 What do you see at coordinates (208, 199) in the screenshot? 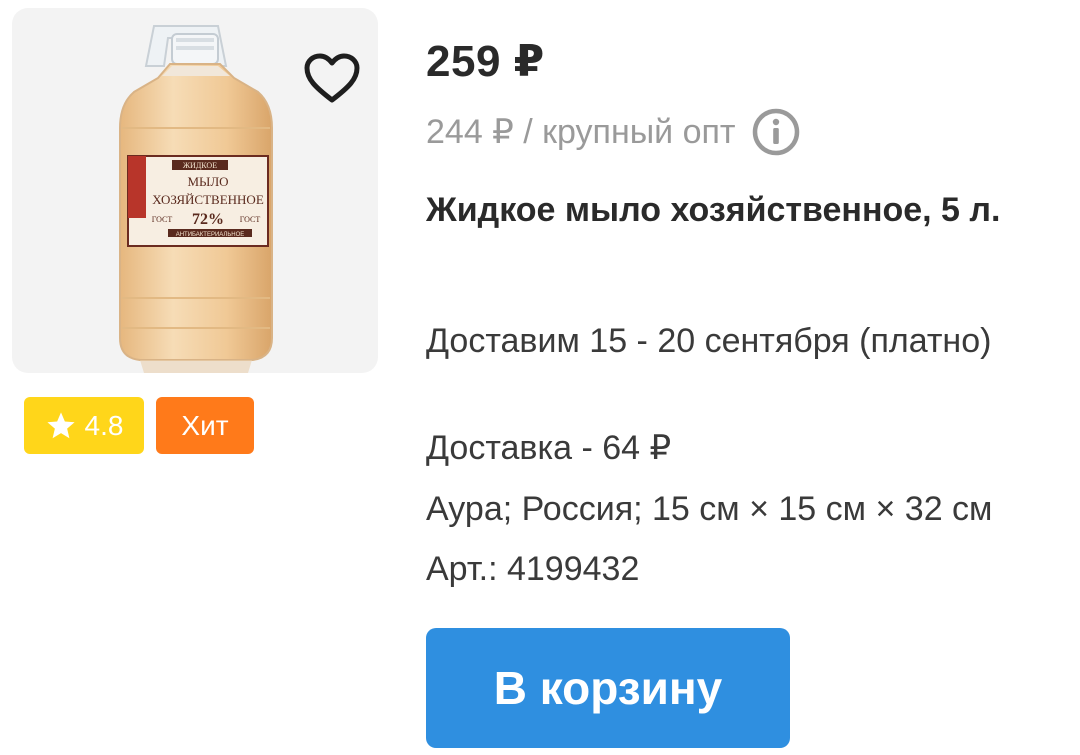
I see `label-line2: ХОЗЯЙСТВЕННОЕ` at bounding box center [208, 199].